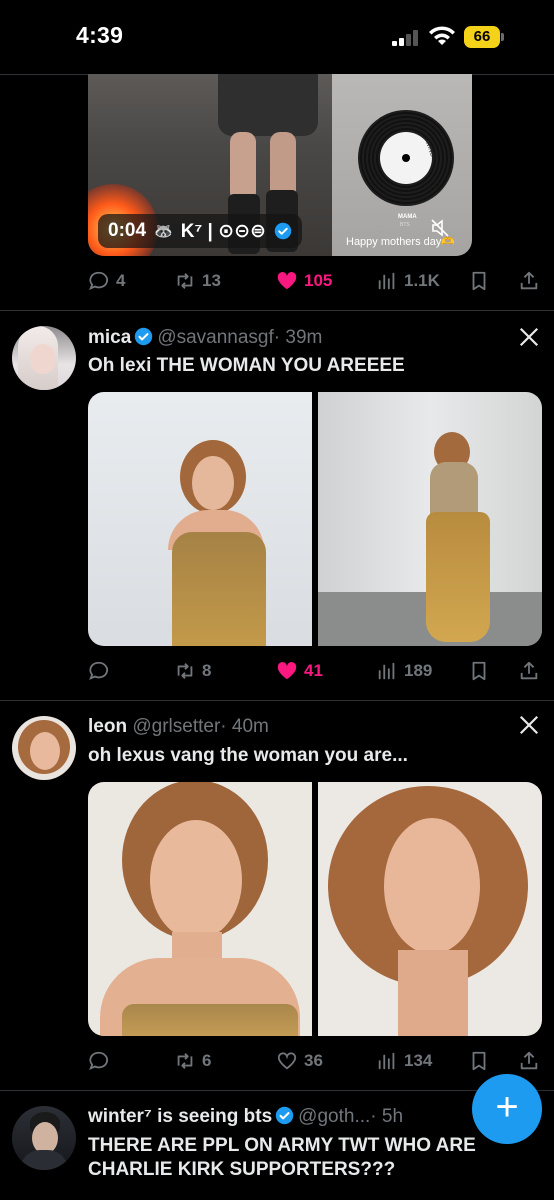  Describe the element at coordinates (242, 1169) in the screenshot. I see `tweet-text-line-2: CHARLIE KIRK SUPPORTERS???` at that location.